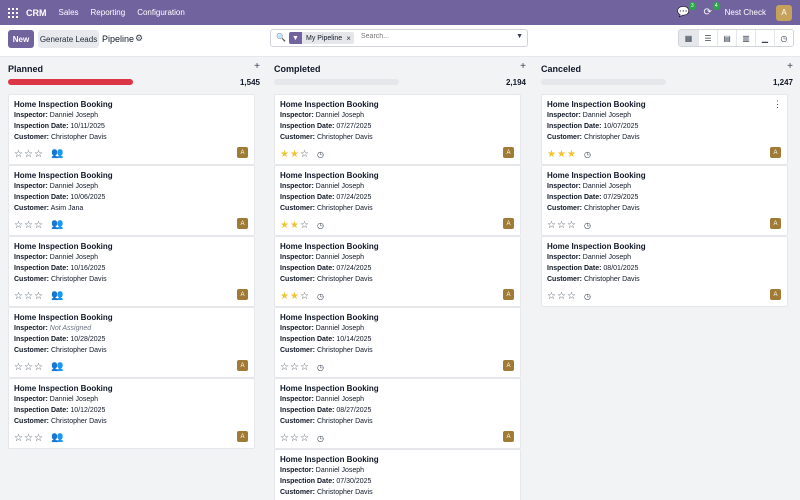 Image resolution: width=800 pixels, height=500 pixels. I want to click on generate-leads-button: Generate Leads, so click(68, 39).